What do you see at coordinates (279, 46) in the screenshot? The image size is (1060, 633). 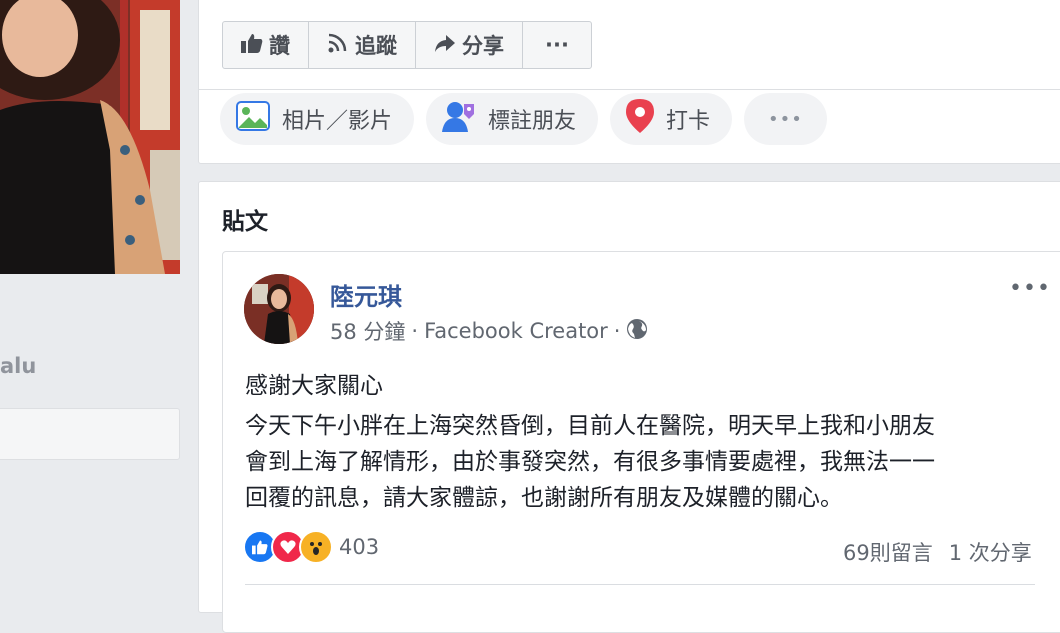 I see `like-page-label: 讚` at bounding box center [279, 46].